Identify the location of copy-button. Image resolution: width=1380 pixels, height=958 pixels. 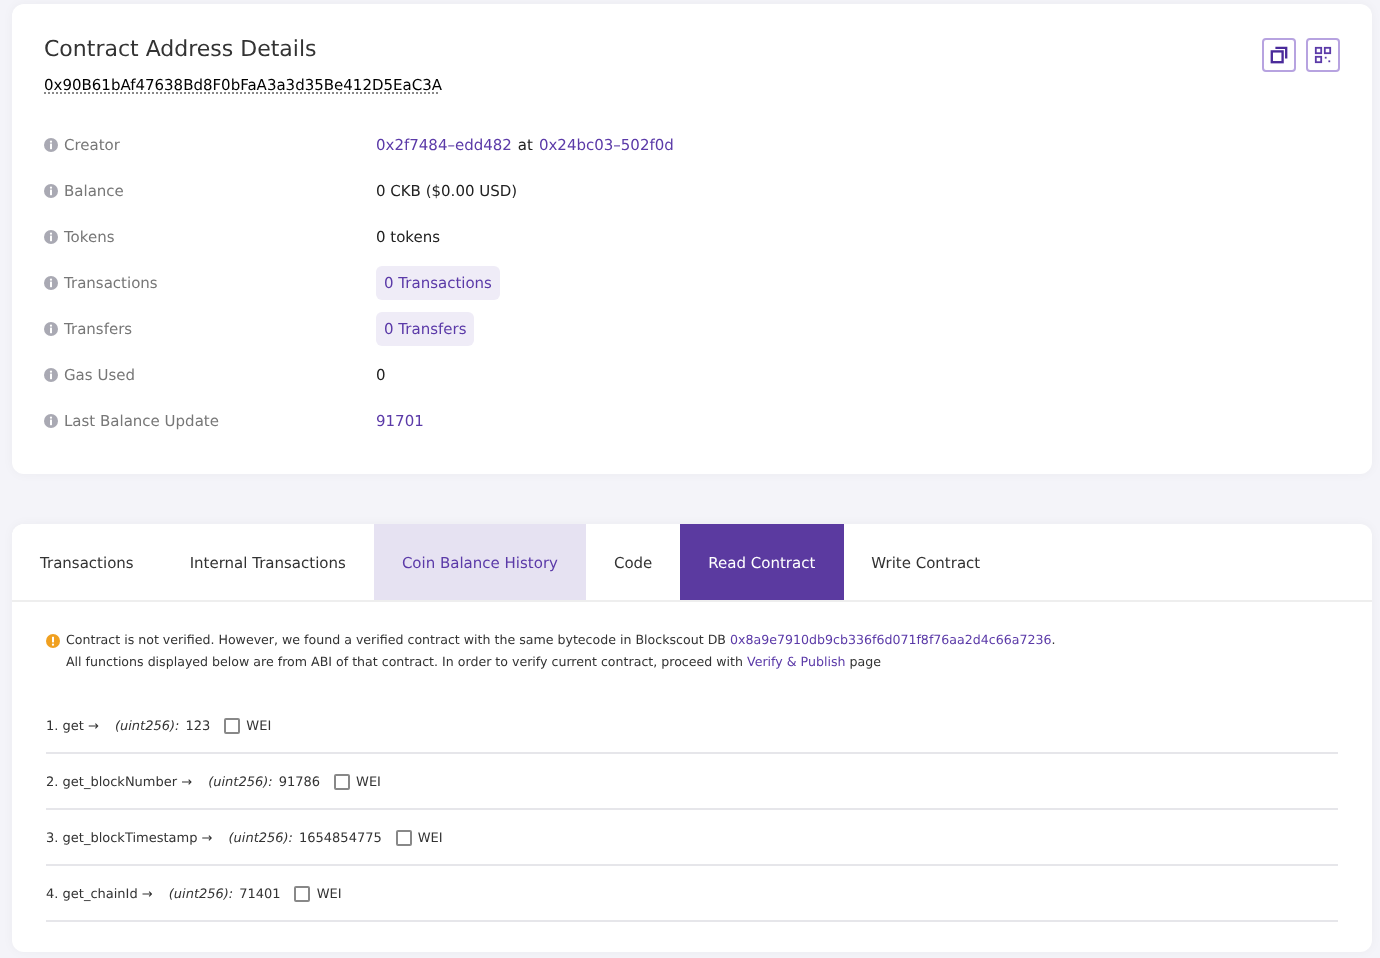
(1279, 55).